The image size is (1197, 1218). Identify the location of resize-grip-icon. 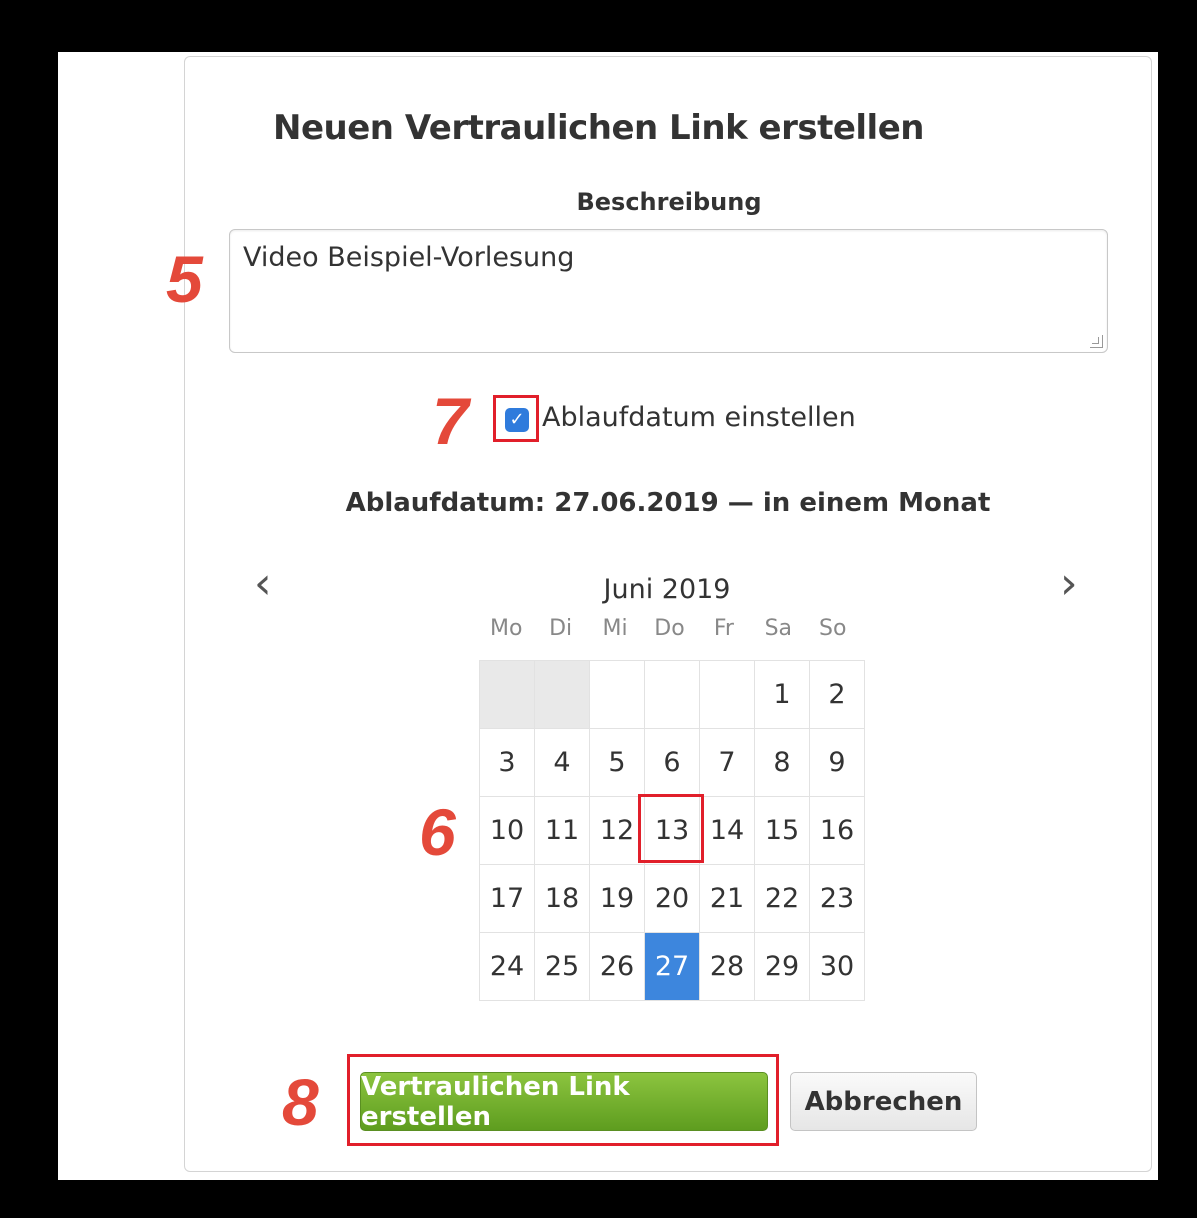
(1096, 341).